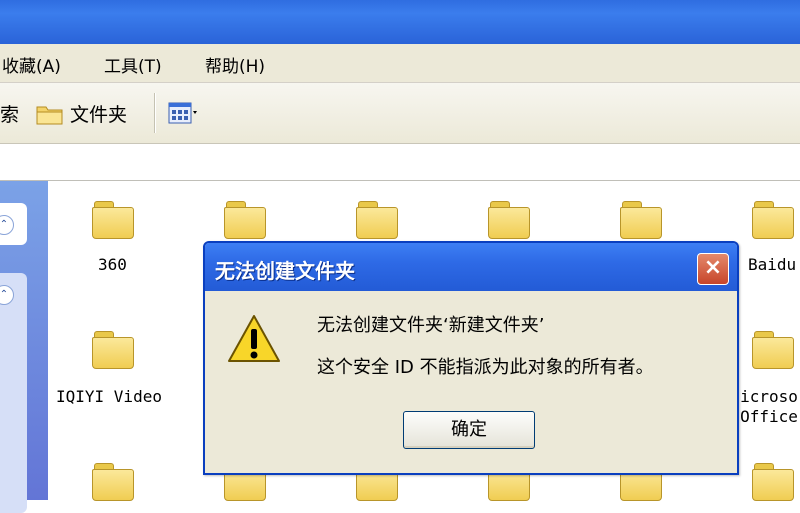 This screenshot has height=513, width=800. I want to click on views-button, so click(183, 113).